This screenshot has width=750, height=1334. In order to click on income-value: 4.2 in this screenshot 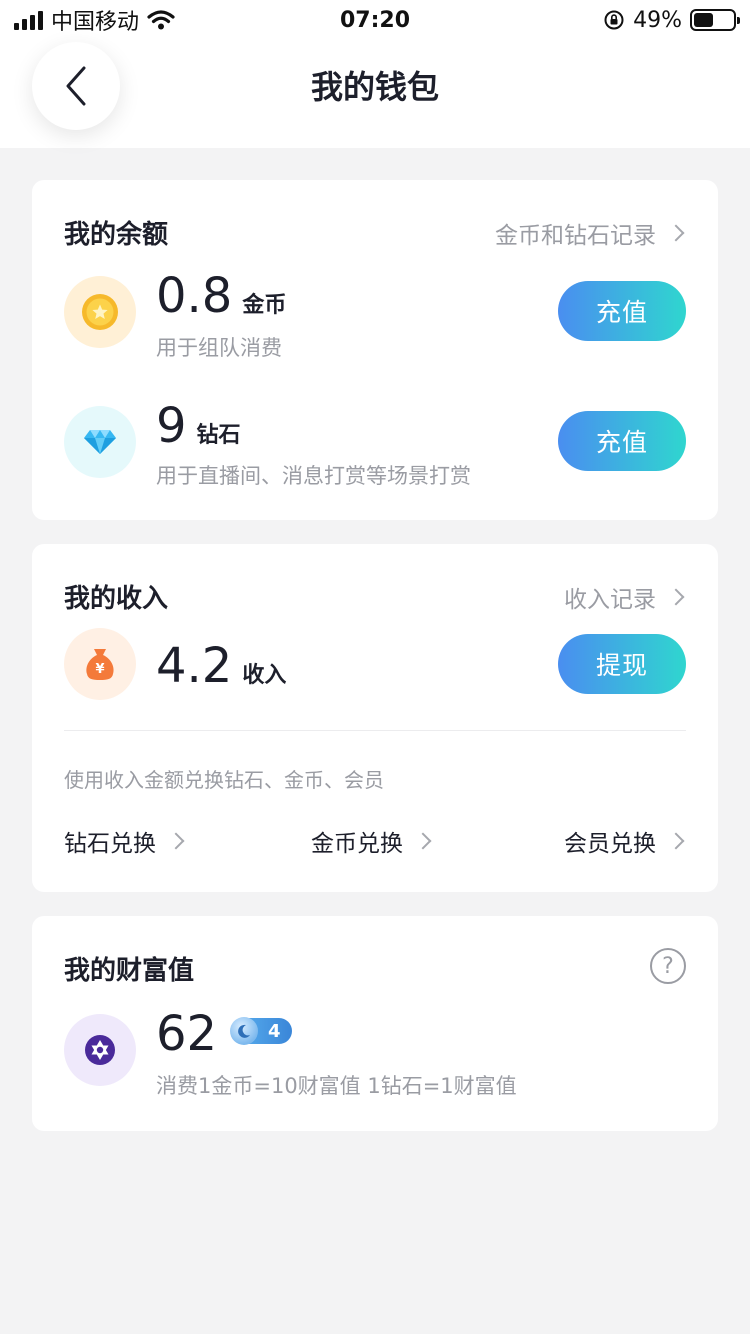, I will do `click(194, 666)`.